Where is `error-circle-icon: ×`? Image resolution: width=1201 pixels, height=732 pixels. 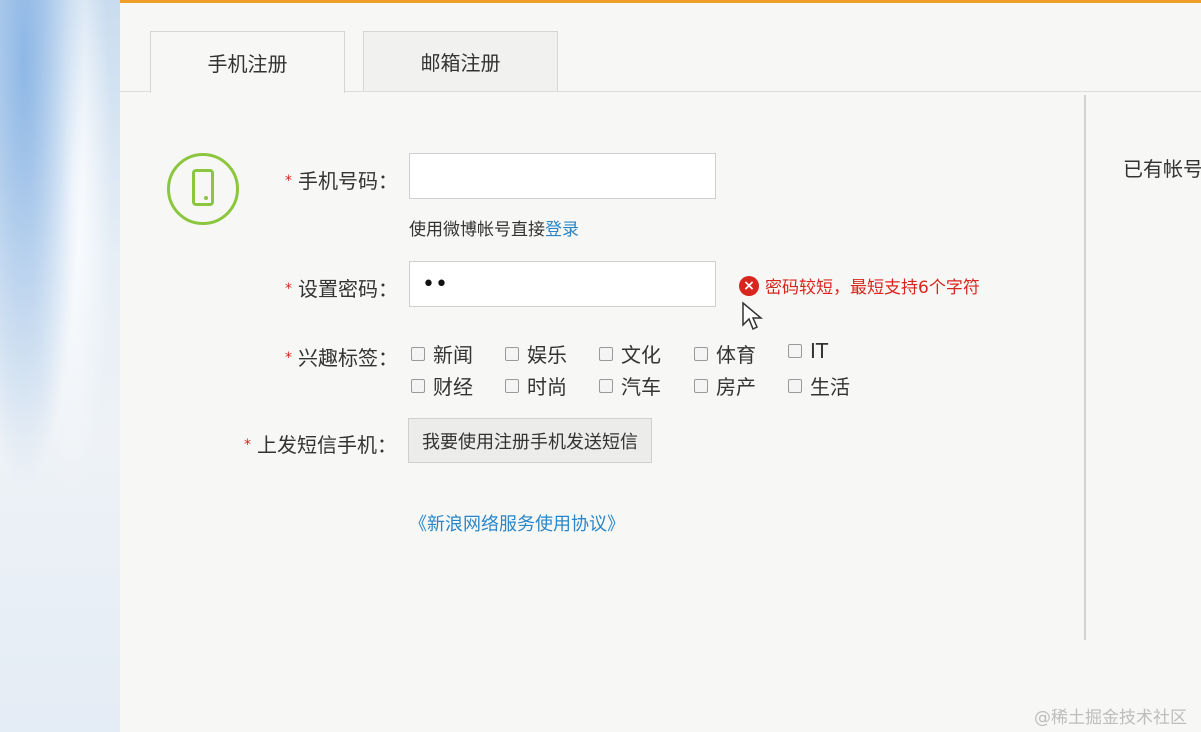 error-circle-icon: × is located at coordinates (749, 285).